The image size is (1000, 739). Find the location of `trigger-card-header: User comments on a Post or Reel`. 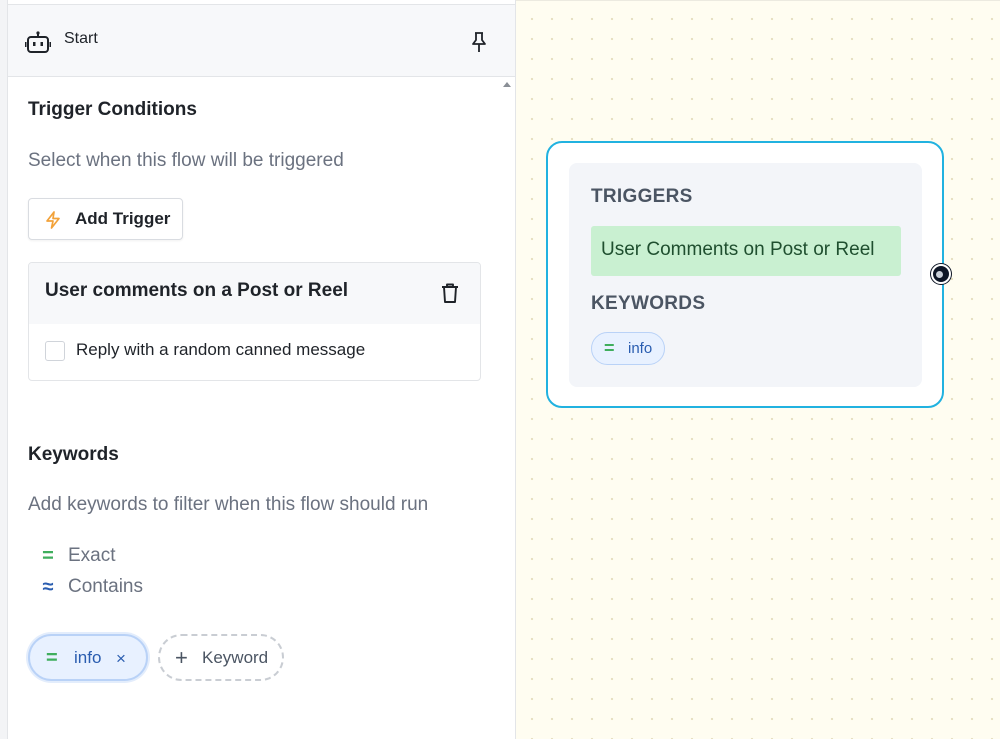

trigger-card-header: User comments on a Post or Reel is located at coordinates (254, 293).